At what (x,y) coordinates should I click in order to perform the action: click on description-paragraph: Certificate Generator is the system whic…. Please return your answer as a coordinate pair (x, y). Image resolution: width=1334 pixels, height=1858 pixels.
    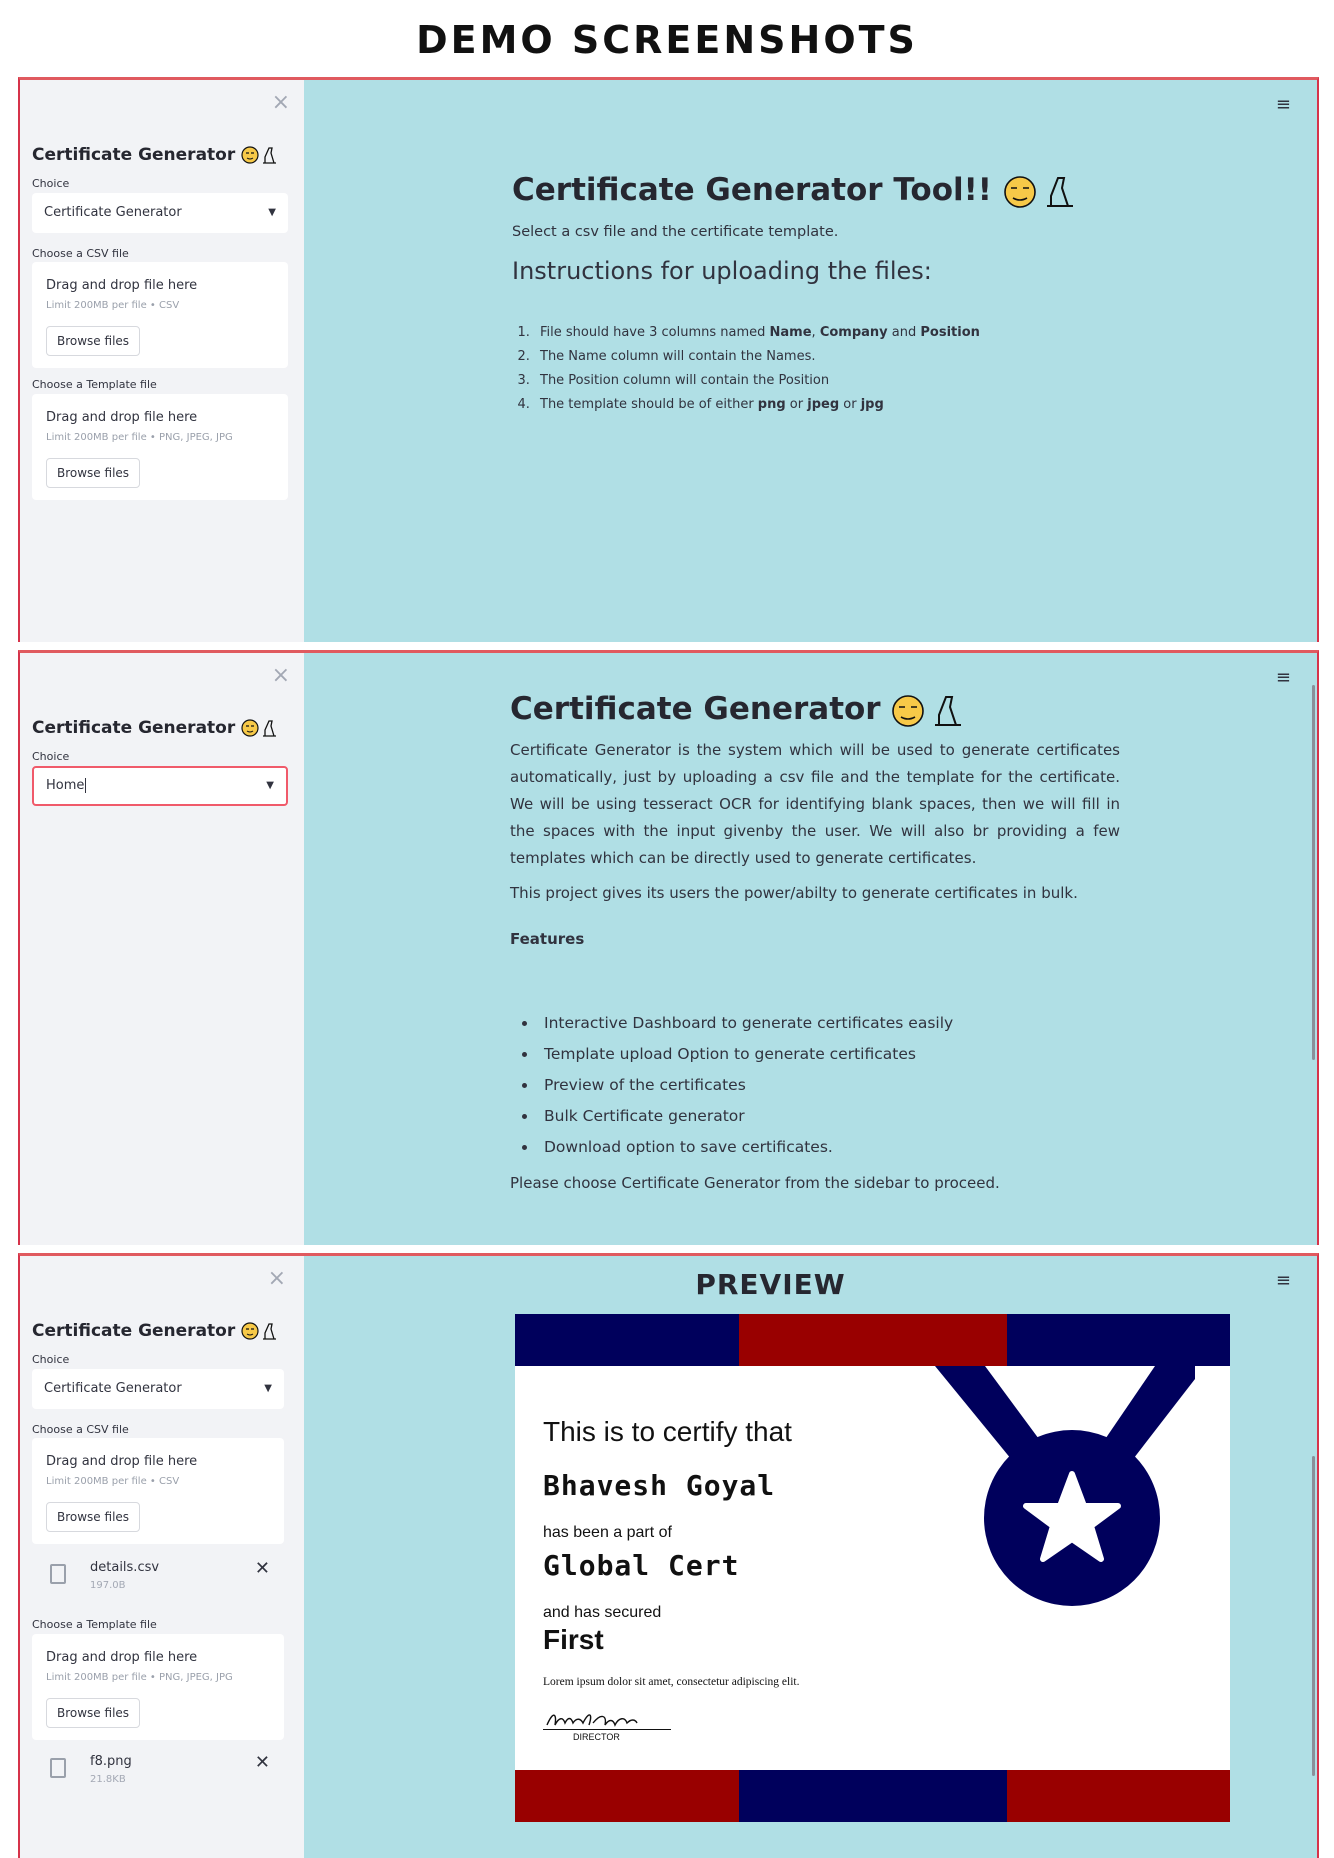
    Looking at the image, I should click on (815, 804).